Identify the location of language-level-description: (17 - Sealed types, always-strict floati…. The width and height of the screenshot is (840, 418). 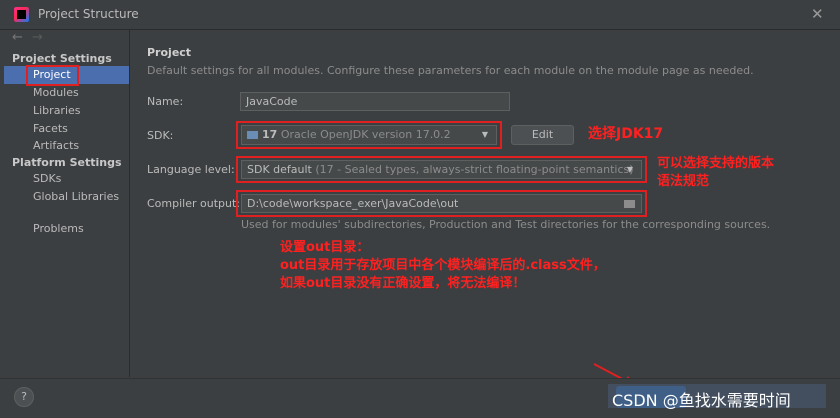
(474, 169).